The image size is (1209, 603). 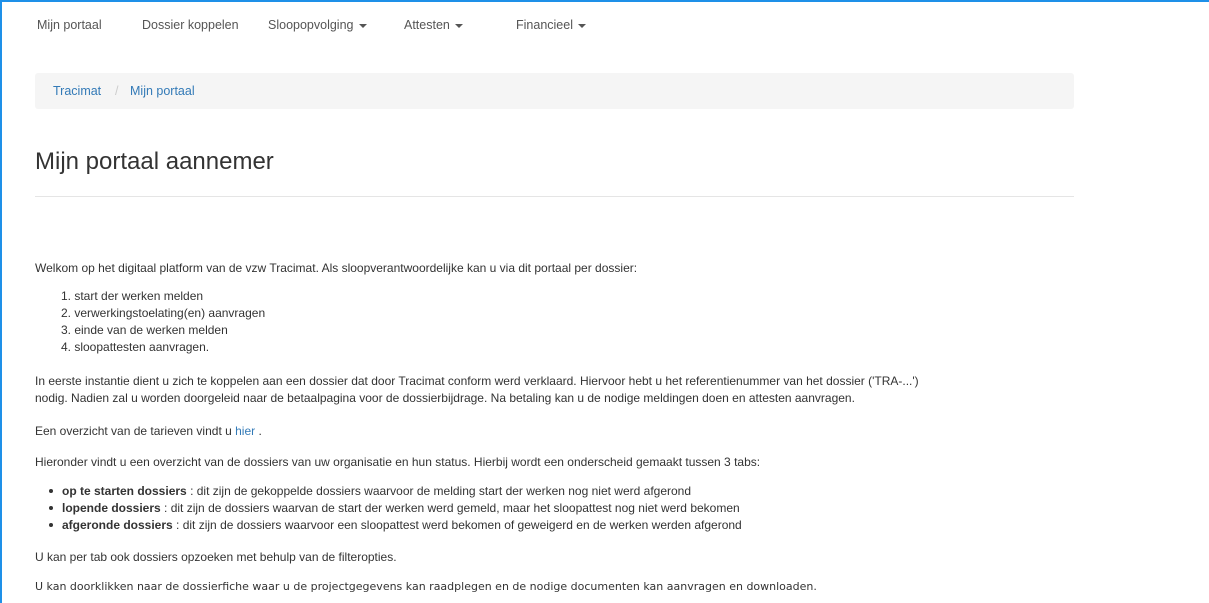 What do you see at coordinates (124, 491) in the screenshot?
I see `tab-name: op te starten dossiers` at bounding box center [124, 491].